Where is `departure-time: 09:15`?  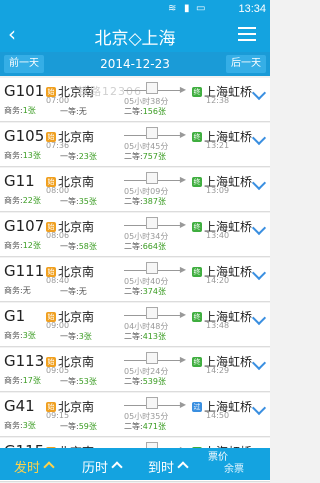 departure-time: 09:15 is located at coordinates (58, 415).